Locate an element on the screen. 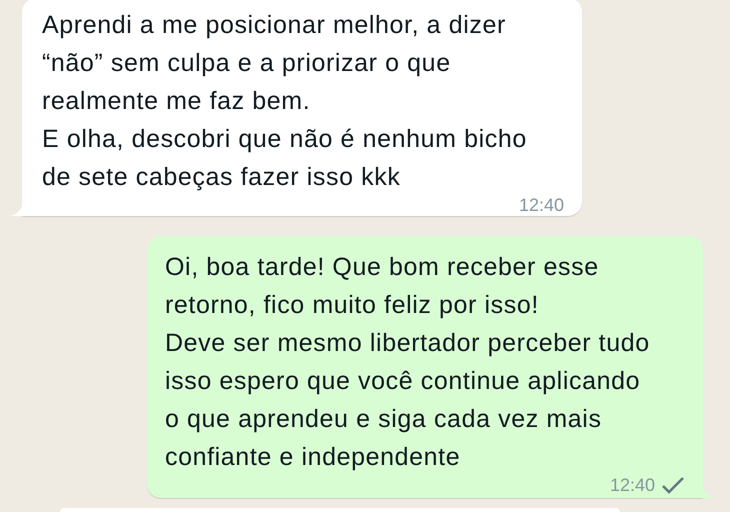 The height and width of the screenshot is (512, 730). message-text: Oi, boa tarde! Que bom receber esse retorno, fico muito feliz por isso! is located at coordinates (382, 286).